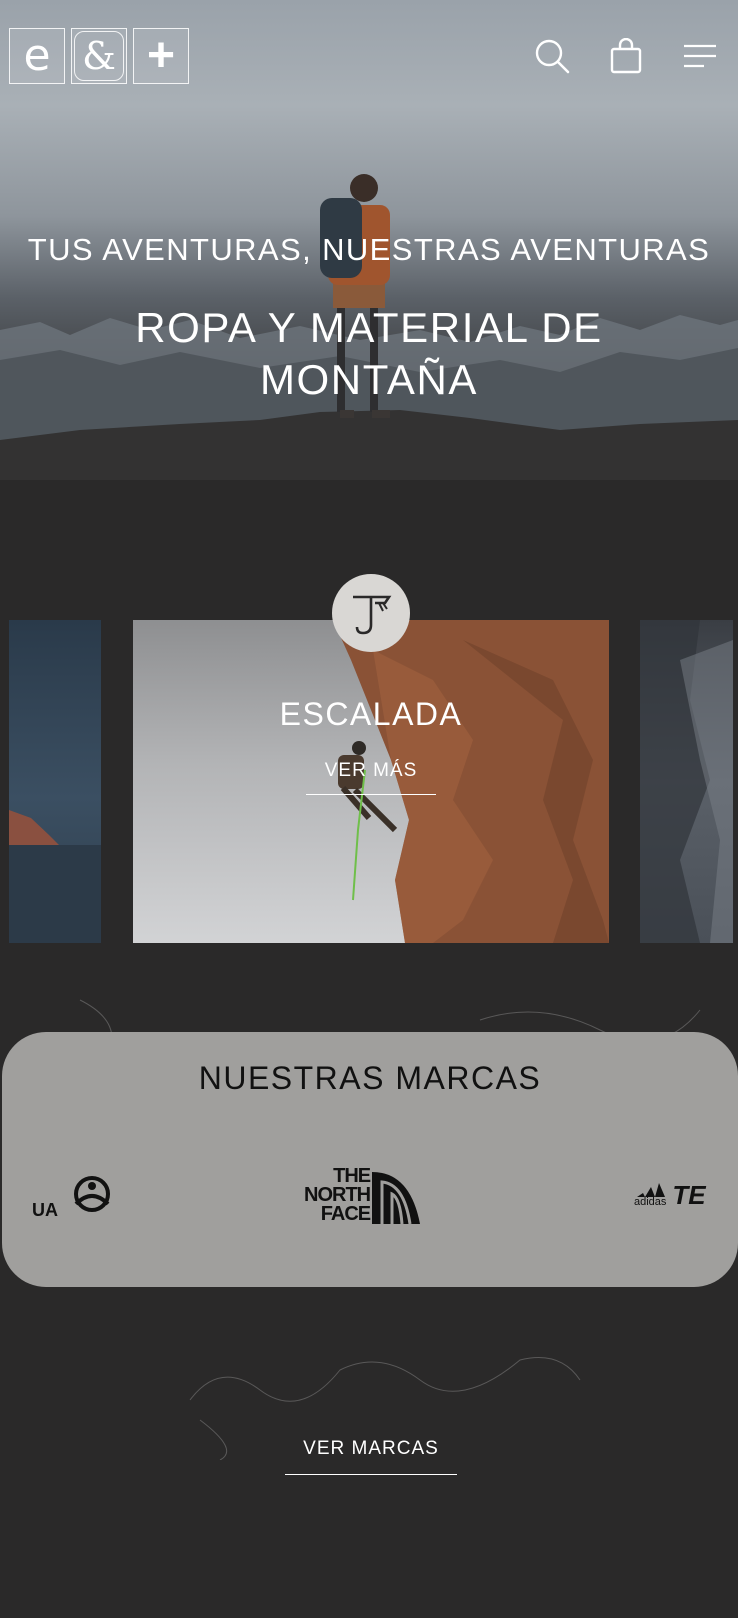 The width and height of the screenshot is (738, 1618). What do you see at coordinates (670, 1195) in the screenshot?
I see `adidas-terrex-logo: adidas TE` at bounding box center [670, 1195].